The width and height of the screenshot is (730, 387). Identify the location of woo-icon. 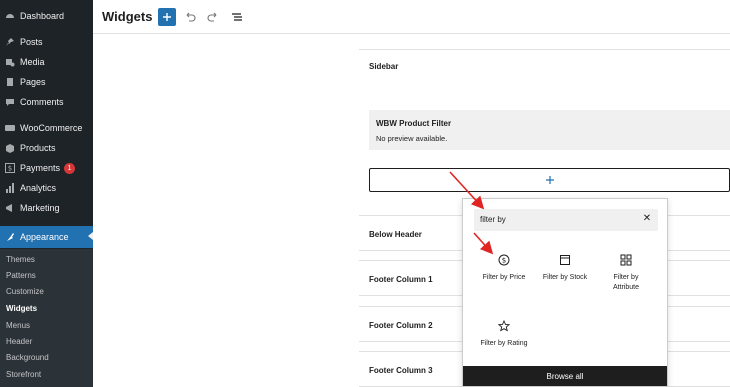
(10, 128).